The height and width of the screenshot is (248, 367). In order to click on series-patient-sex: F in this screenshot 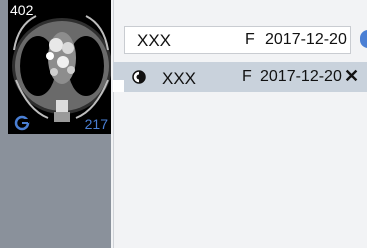, I will do `click(247, 76)`.